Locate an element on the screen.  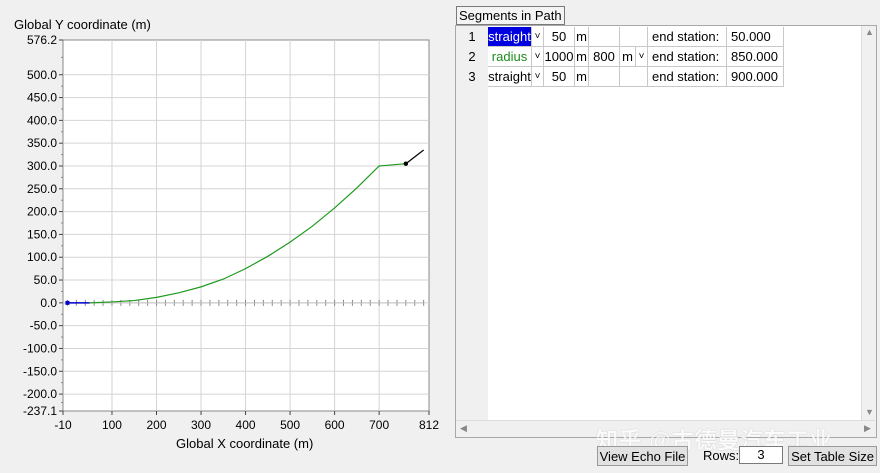
end-station-value: 50.000 is located at coordinates (755, 37).